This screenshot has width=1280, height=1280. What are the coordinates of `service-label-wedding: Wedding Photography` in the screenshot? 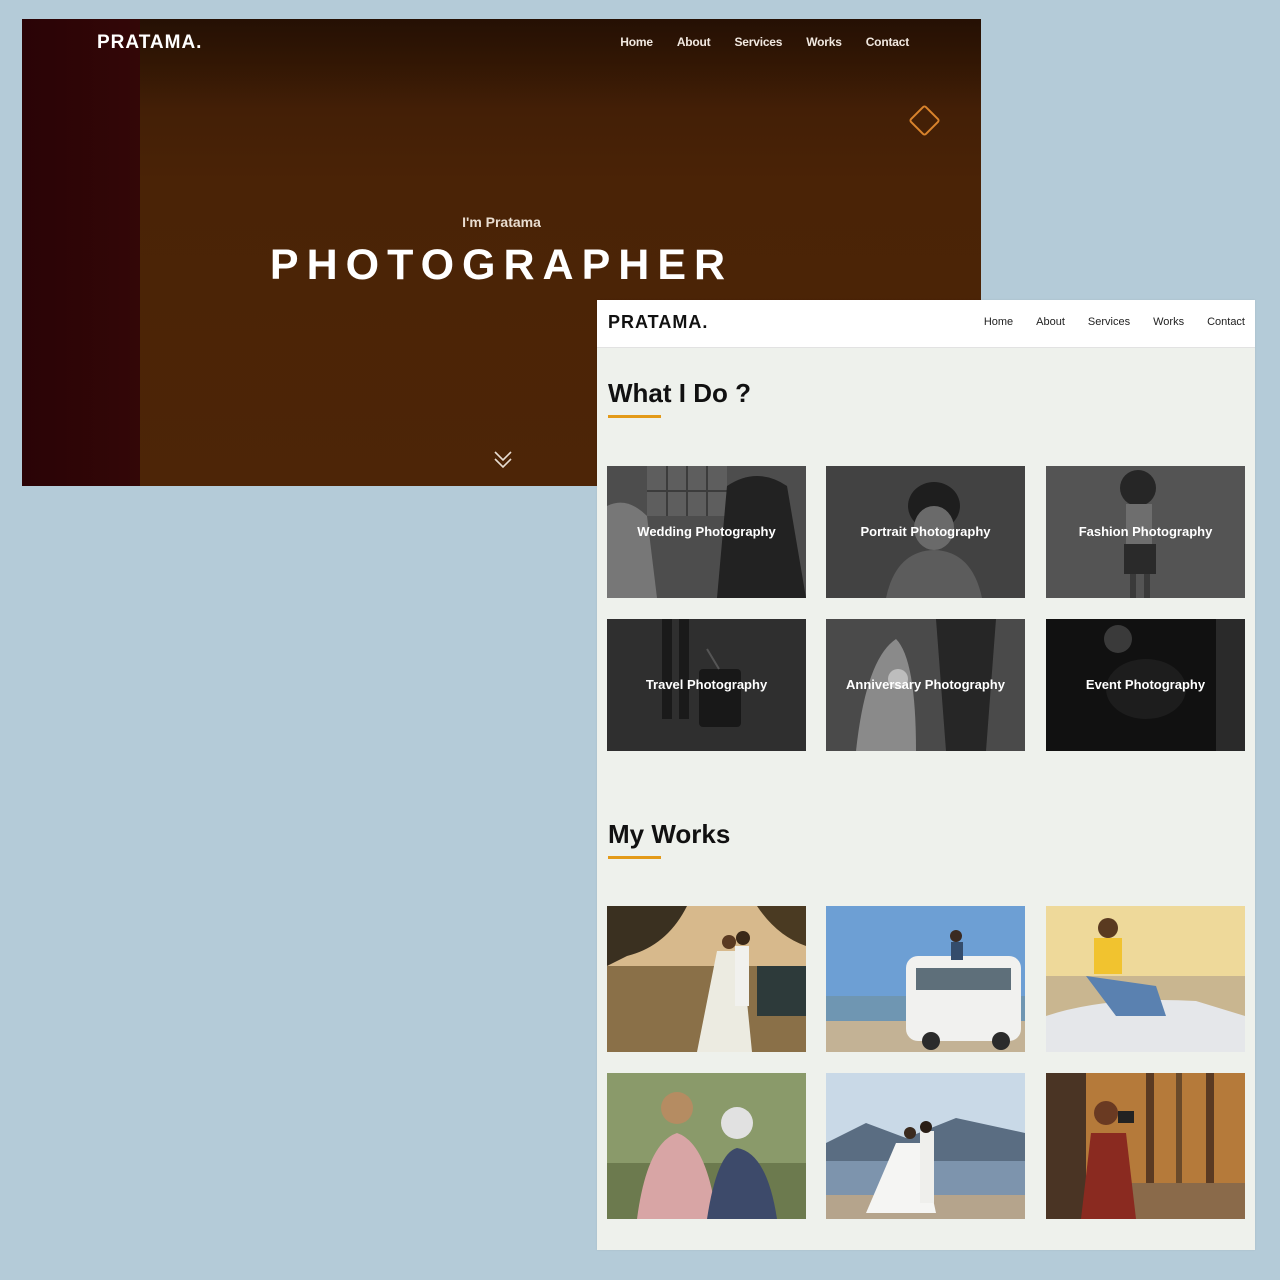 It's located at (706, 531).